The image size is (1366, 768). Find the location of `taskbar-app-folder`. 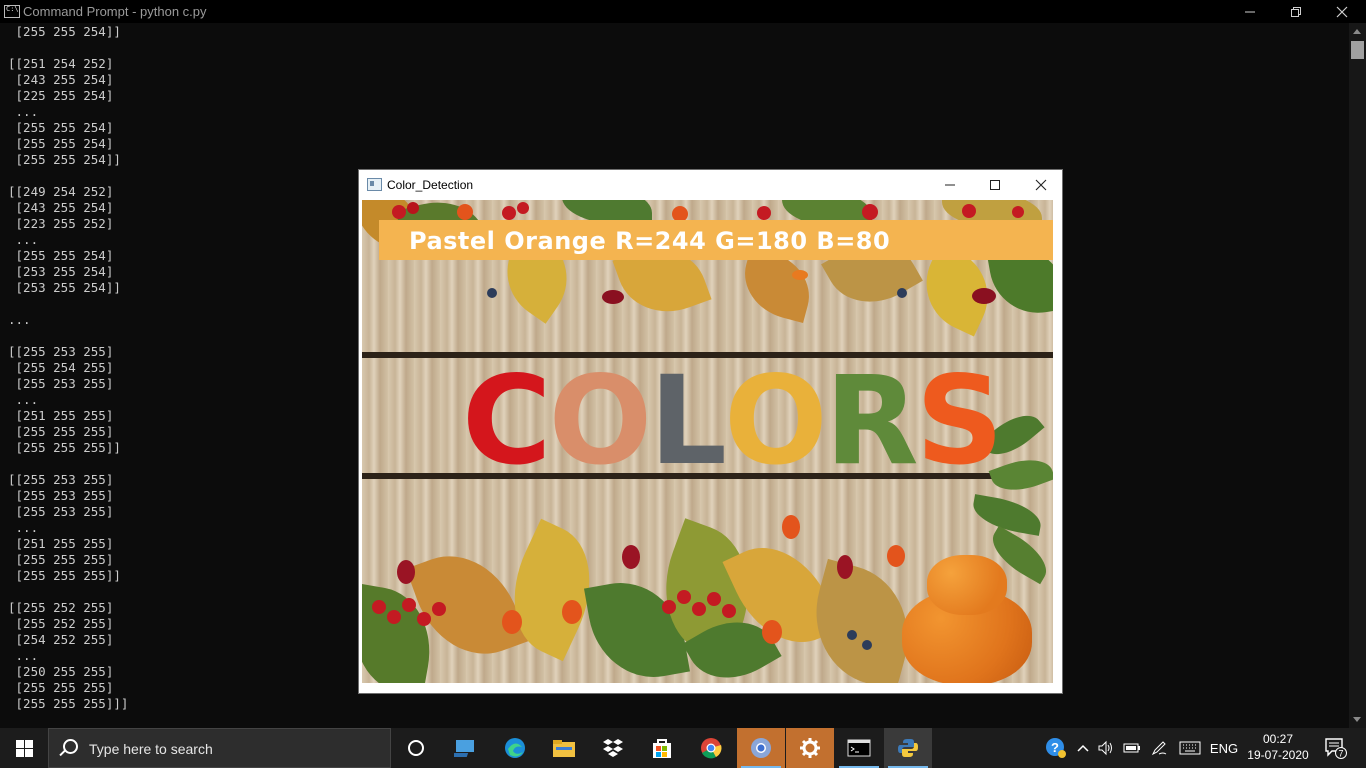

taskbar-app-folder is located at coordinates (564, 748).